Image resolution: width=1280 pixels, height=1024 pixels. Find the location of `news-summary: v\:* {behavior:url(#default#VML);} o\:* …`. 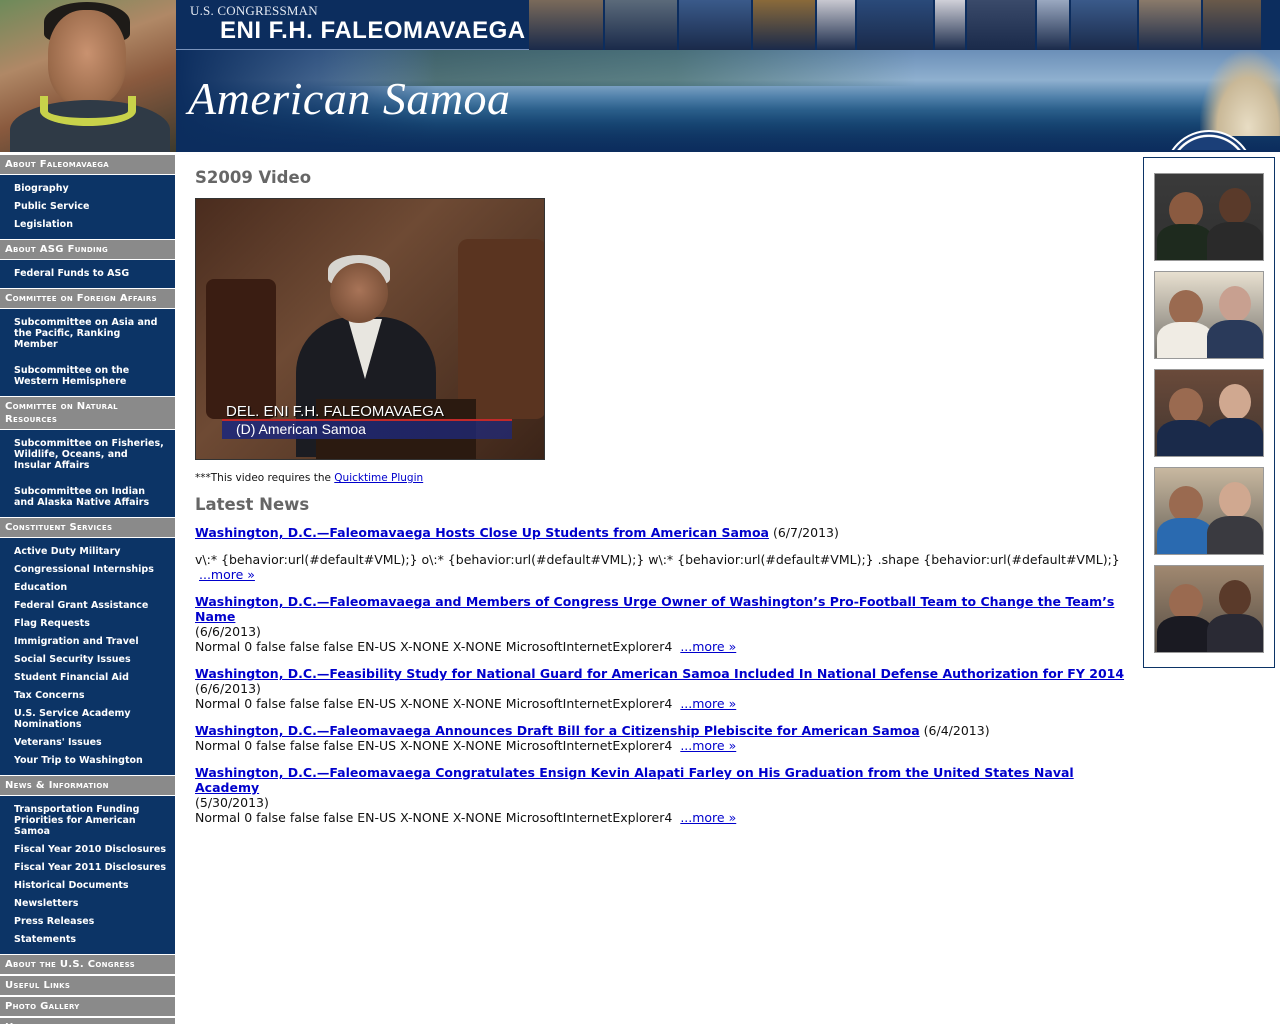

news-summary: v\:* {behavior:url(#default#VML);} o\:* … is located at coordinates (660, 567).